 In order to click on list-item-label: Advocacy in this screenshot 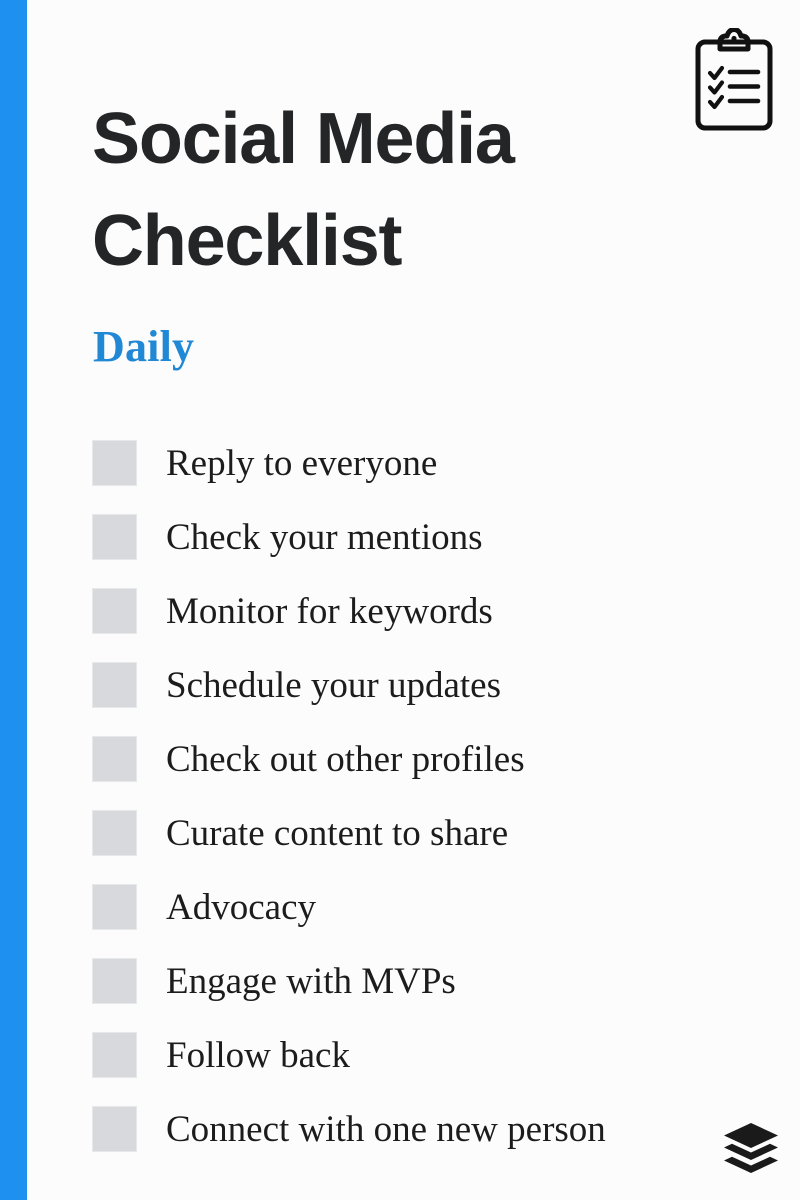, I will do `click(241, 907)`.